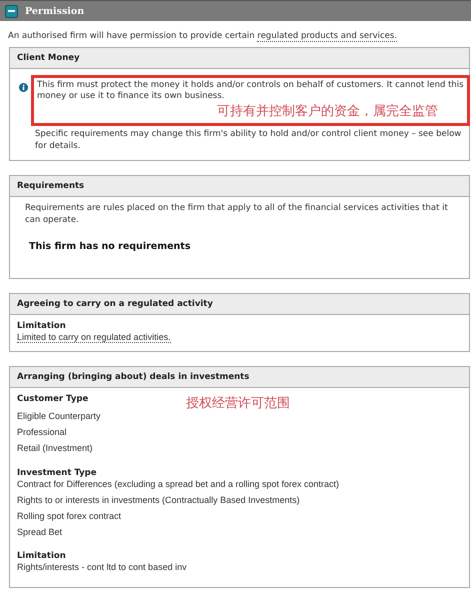  What do you see at coordinates (239, 377) in the screenshot?
I see `section-header: Arranging (bringing about) deals in investments` at bounding box center [239, 377].